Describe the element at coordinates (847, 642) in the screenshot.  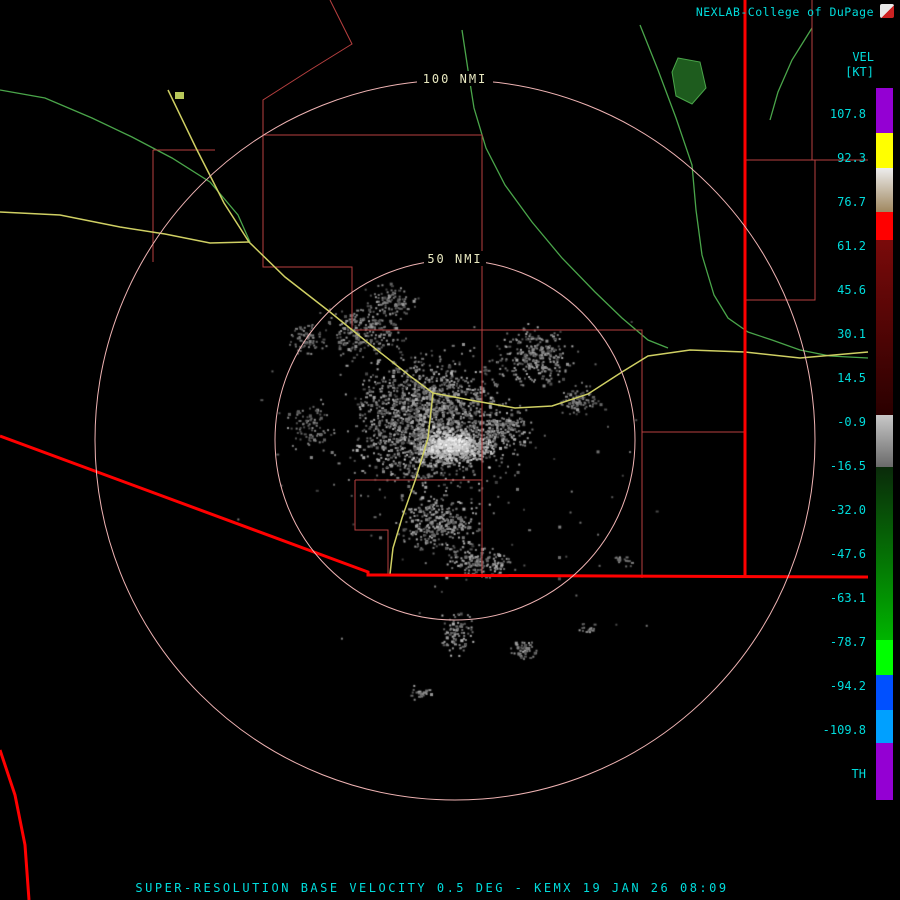
I see `legend-tick: -78.7` at that location.